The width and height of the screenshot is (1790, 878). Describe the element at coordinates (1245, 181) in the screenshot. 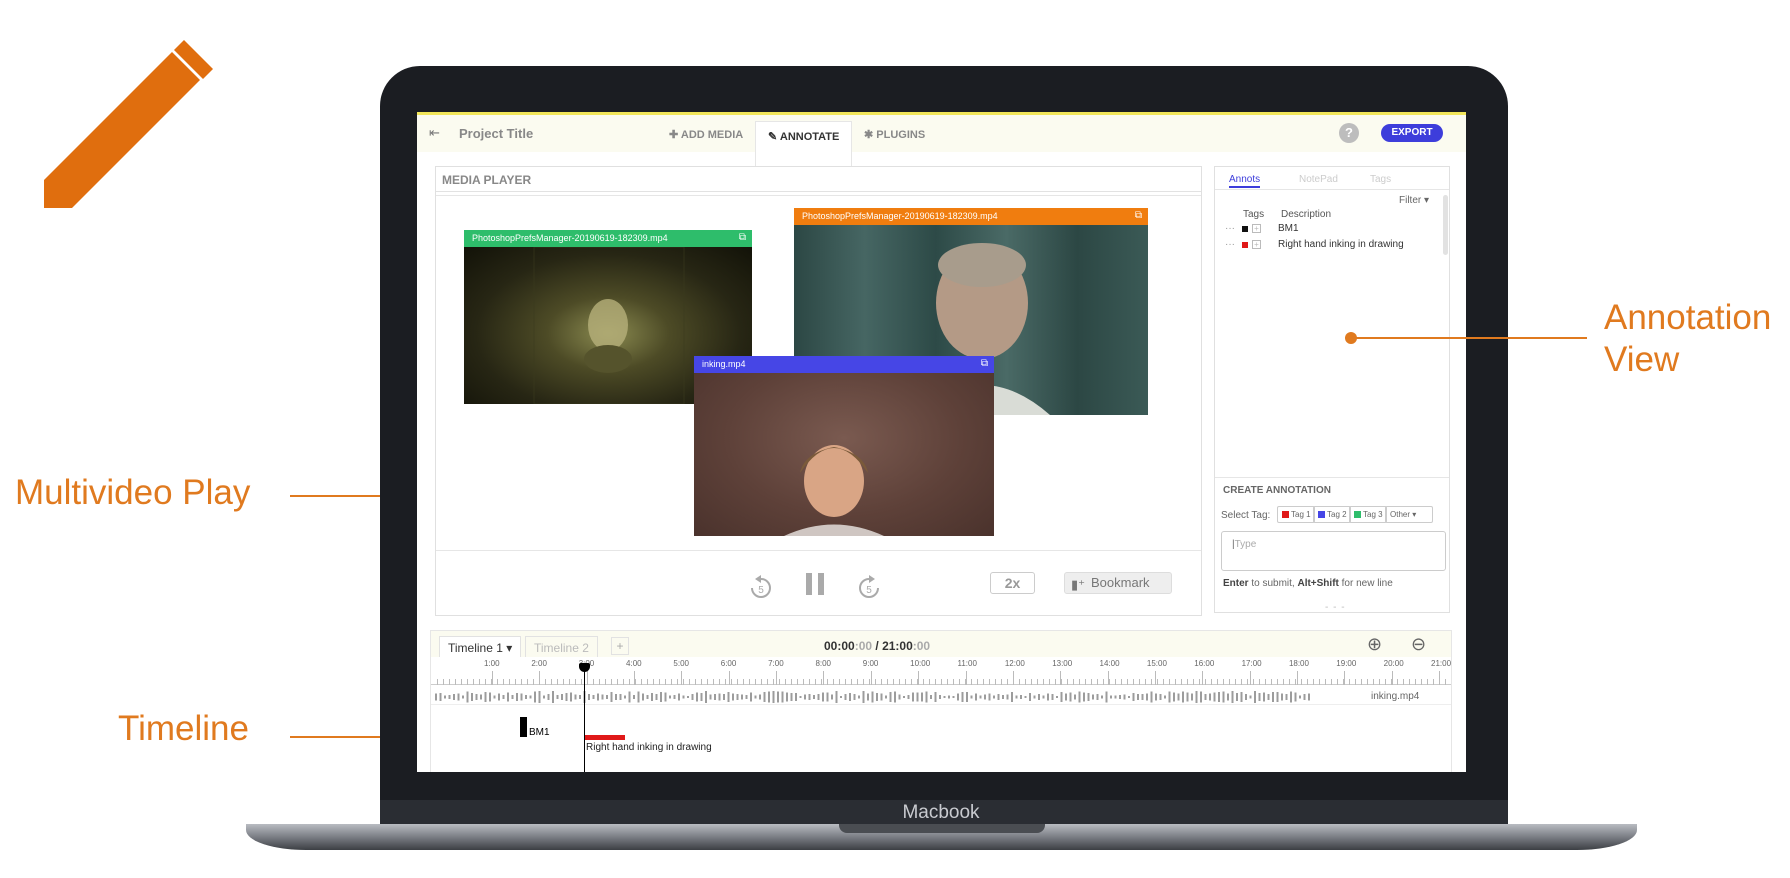

I see `tab-annots: Annots` at that location.